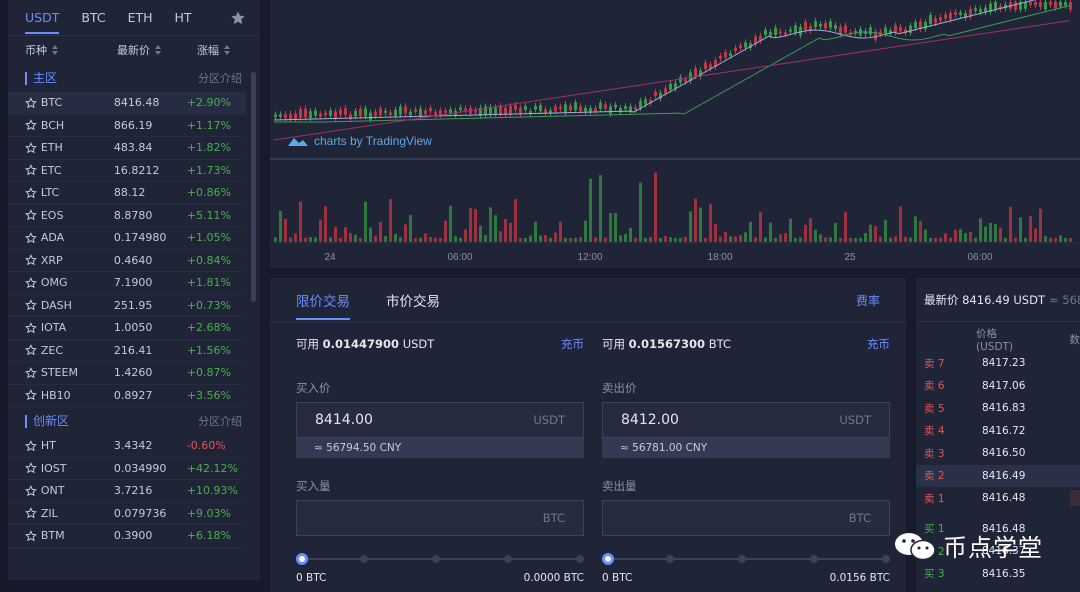 Image resolution: width=1080 pixels, height=592 pixels. I want to click on market-row-dash: DASH 251.95 +0.73%, so click(127, 306).